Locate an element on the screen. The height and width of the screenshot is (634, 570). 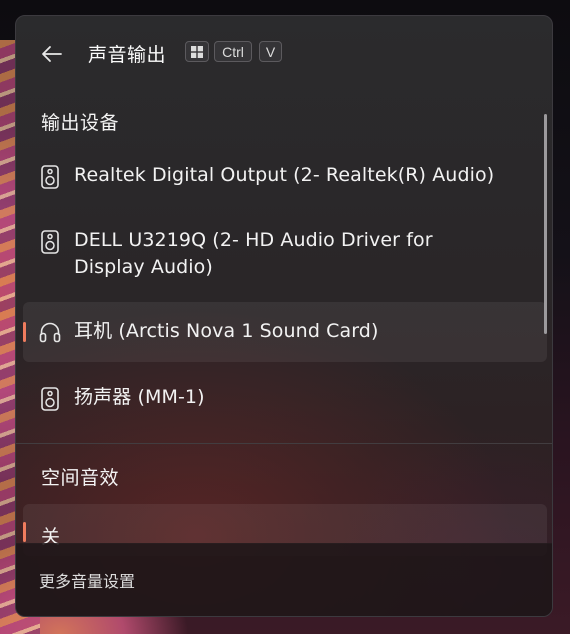
windows-logo-icon is located at coordinates (197, 51).